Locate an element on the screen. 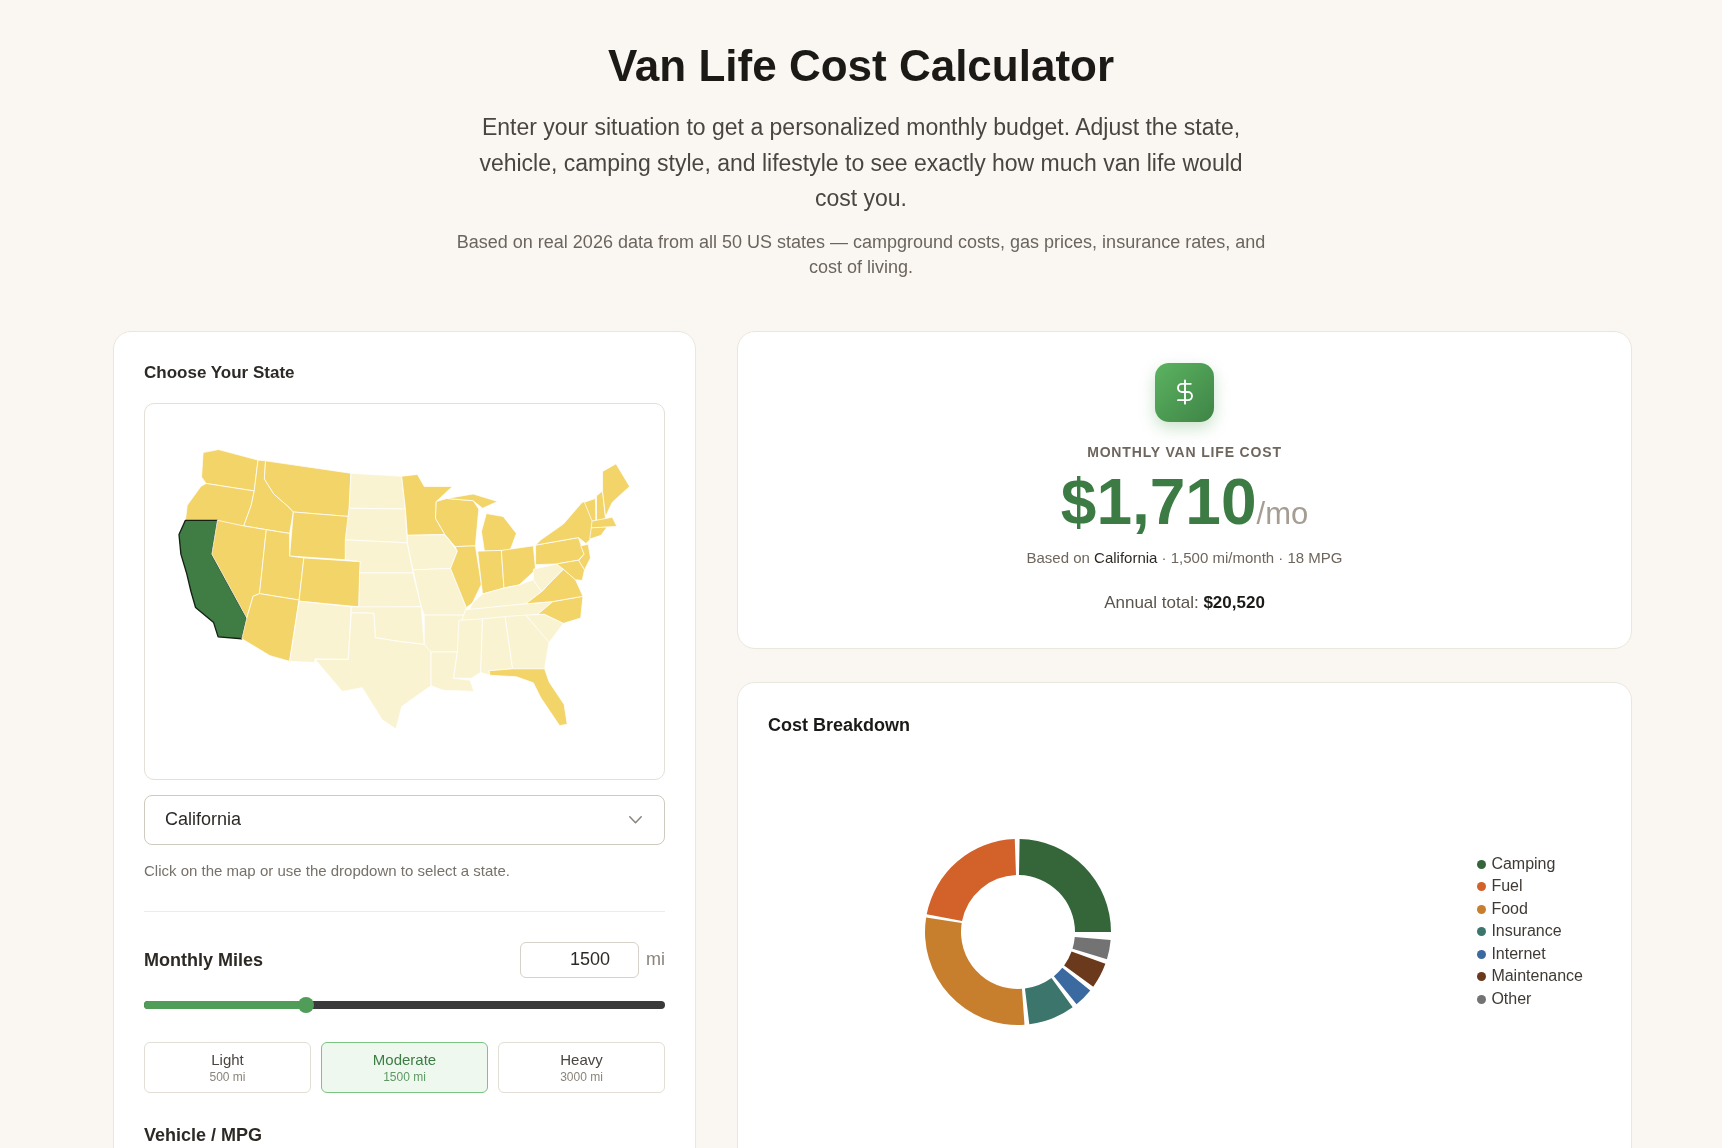  summary-text: Based on California · 1,500 mi/month · 18 MPG is located at coordinates (1184, 557).